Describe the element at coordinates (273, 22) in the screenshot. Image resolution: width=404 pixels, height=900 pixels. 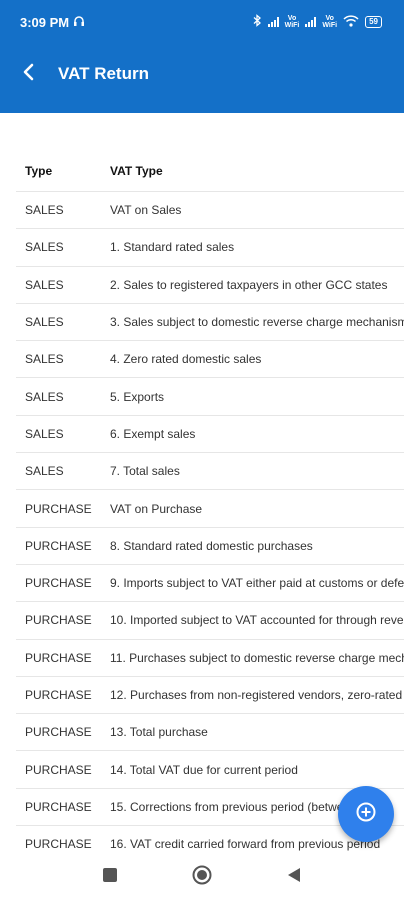
I see `signal-icon` at that location.